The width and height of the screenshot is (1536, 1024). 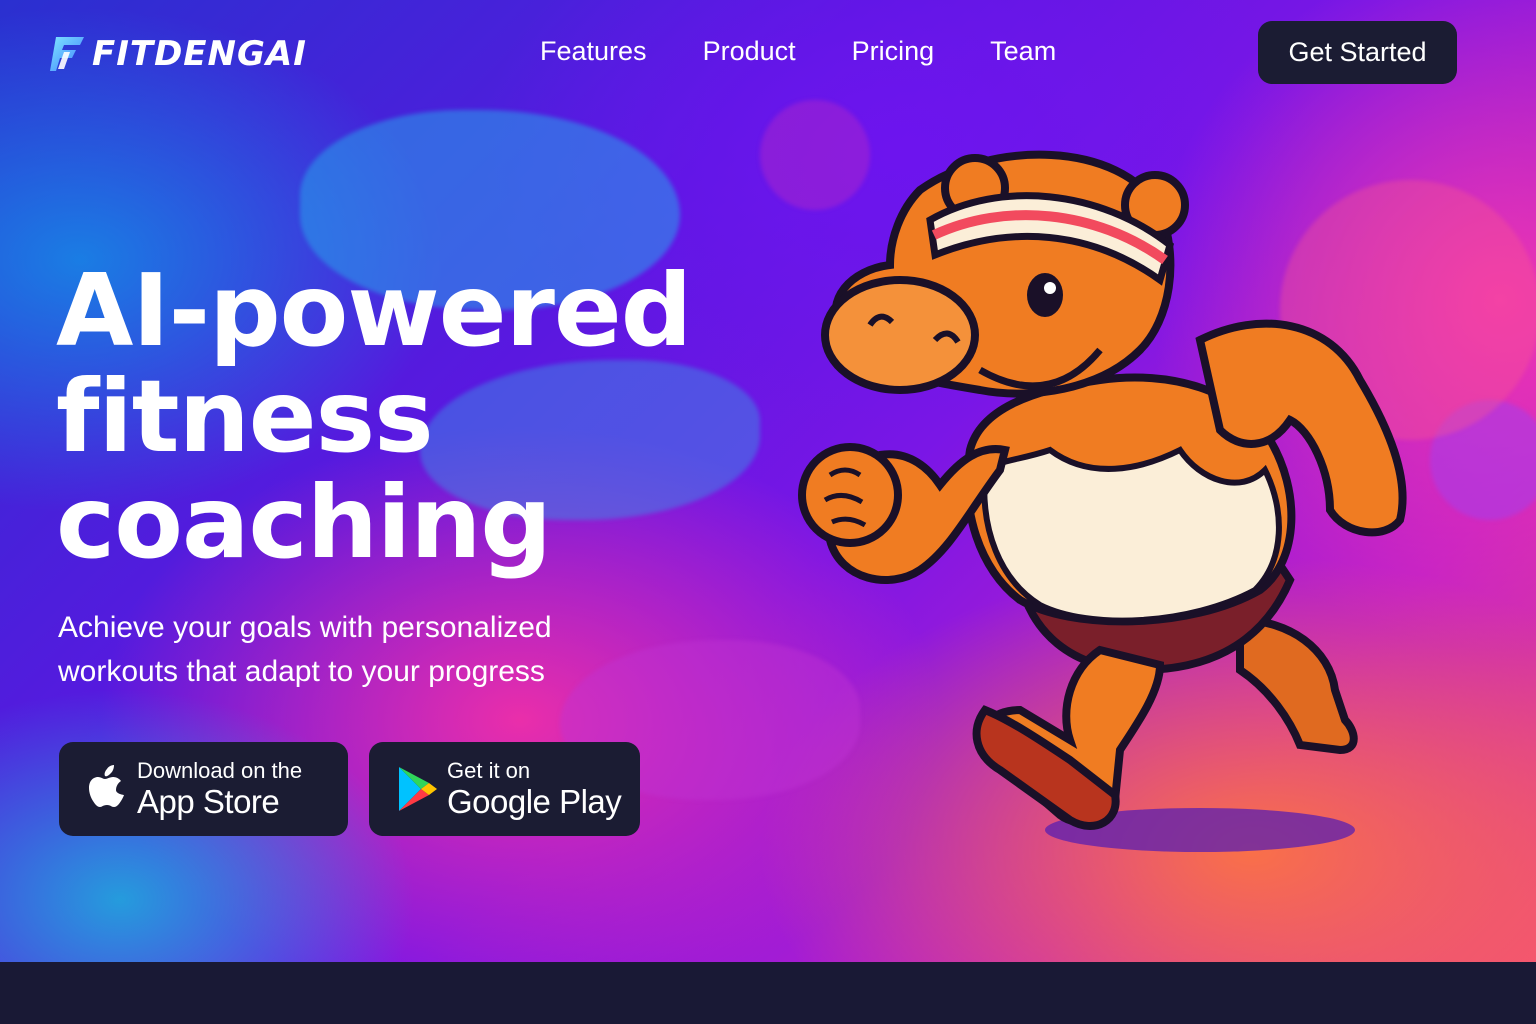 I want to click on hero-headline: AI-powered fitness coaching, so click(x=374, y=416).